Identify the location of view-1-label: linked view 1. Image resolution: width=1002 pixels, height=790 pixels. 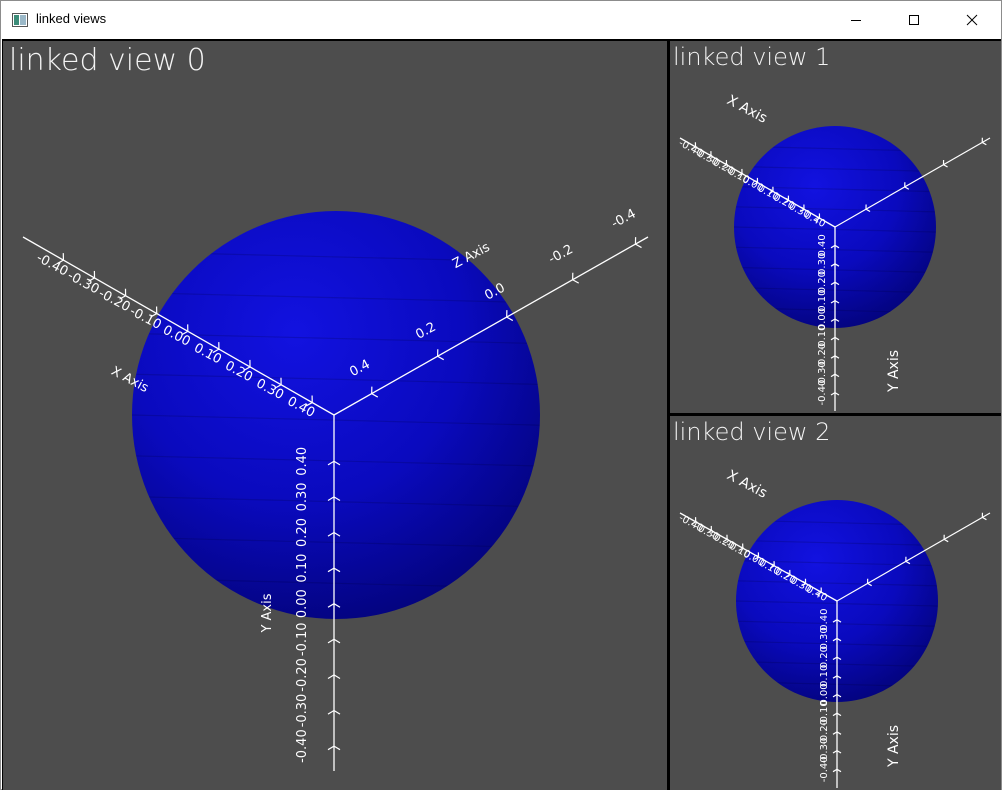
(752, 57).